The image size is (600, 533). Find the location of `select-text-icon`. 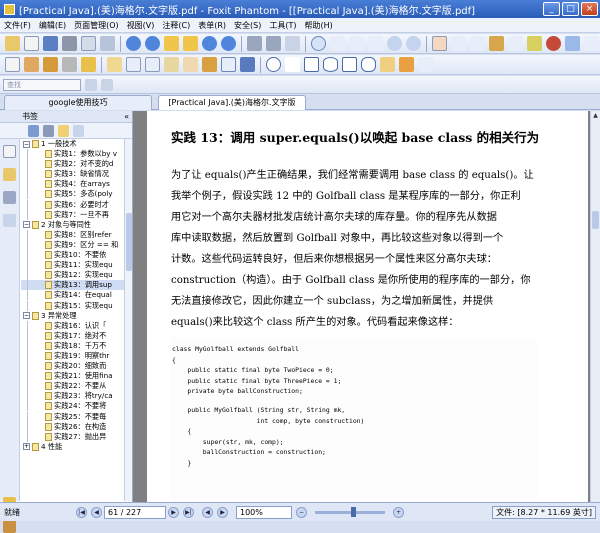

select-text-icon is located at coordinates (458, 43).